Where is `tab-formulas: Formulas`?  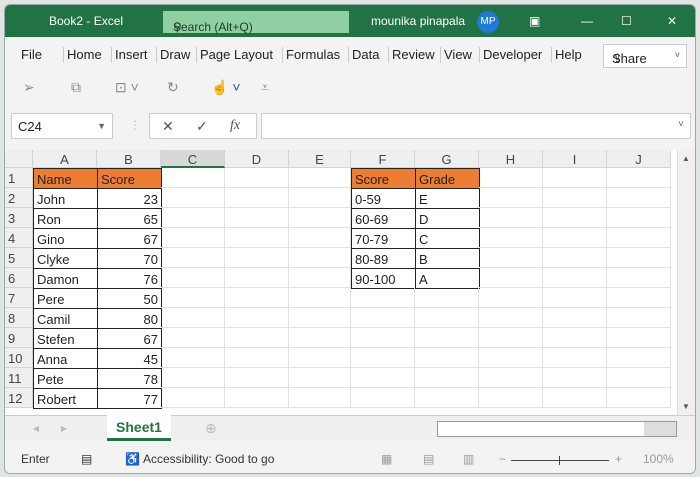 tab-formulas: Formulas is located at coordinates (313, 54).